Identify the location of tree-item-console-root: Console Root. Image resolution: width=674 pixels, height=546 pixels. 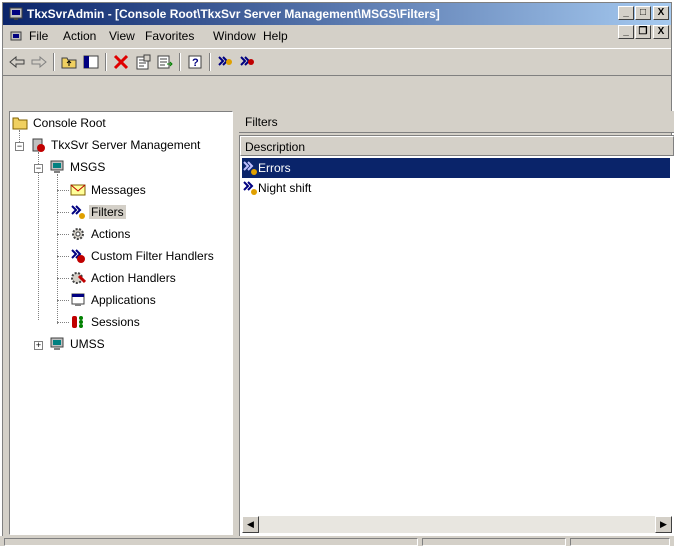
(60, 123).